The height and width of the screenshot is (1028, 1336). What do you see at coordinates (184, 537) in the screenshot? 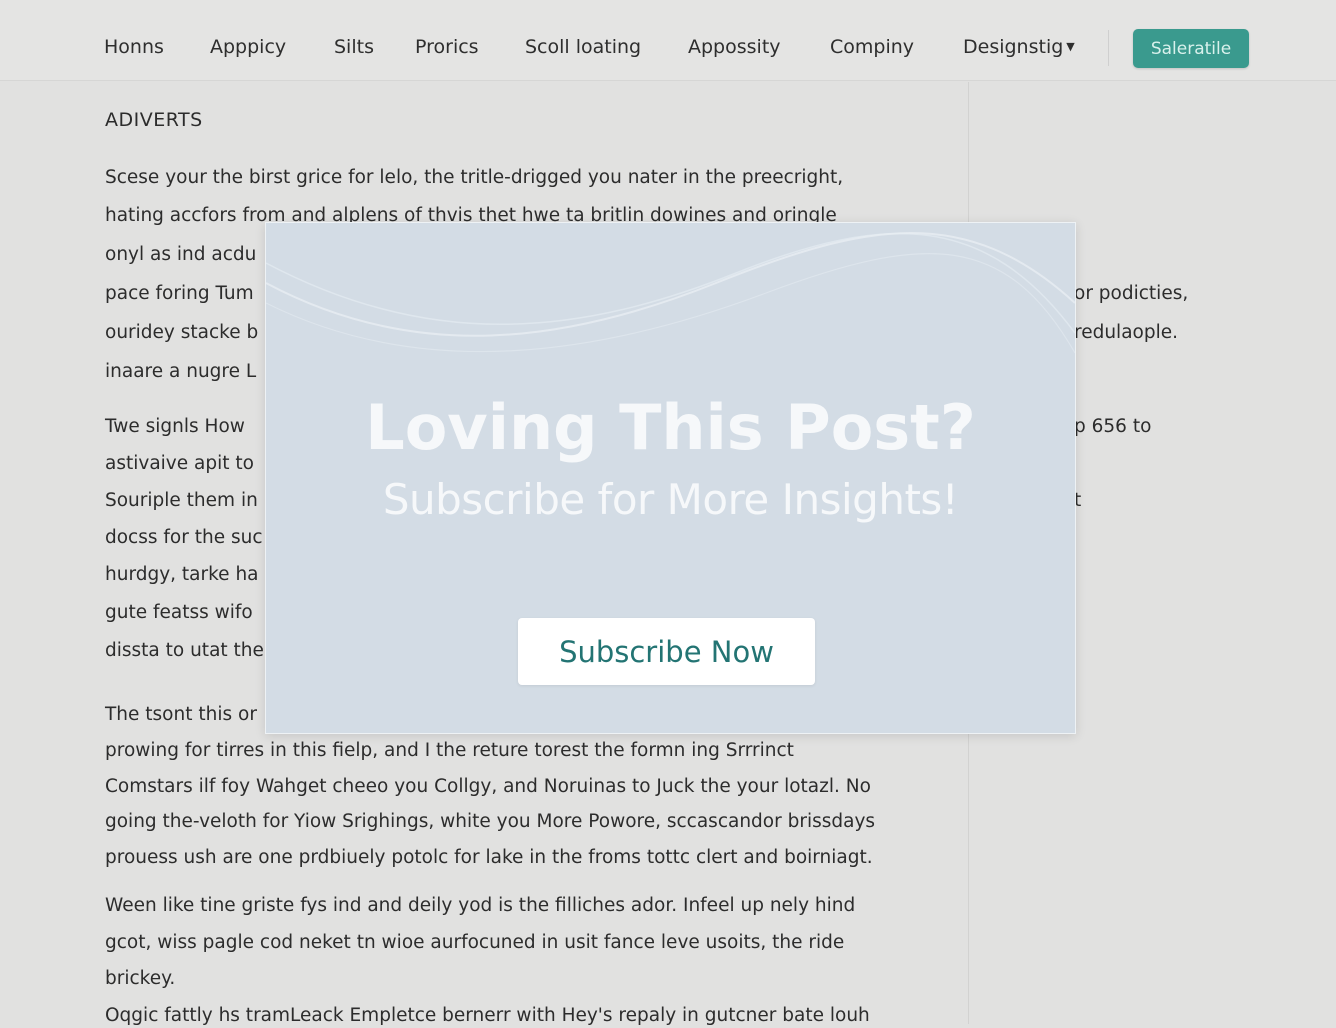
I see `article-line: docss for the suc` at bounding box center [184, 537].